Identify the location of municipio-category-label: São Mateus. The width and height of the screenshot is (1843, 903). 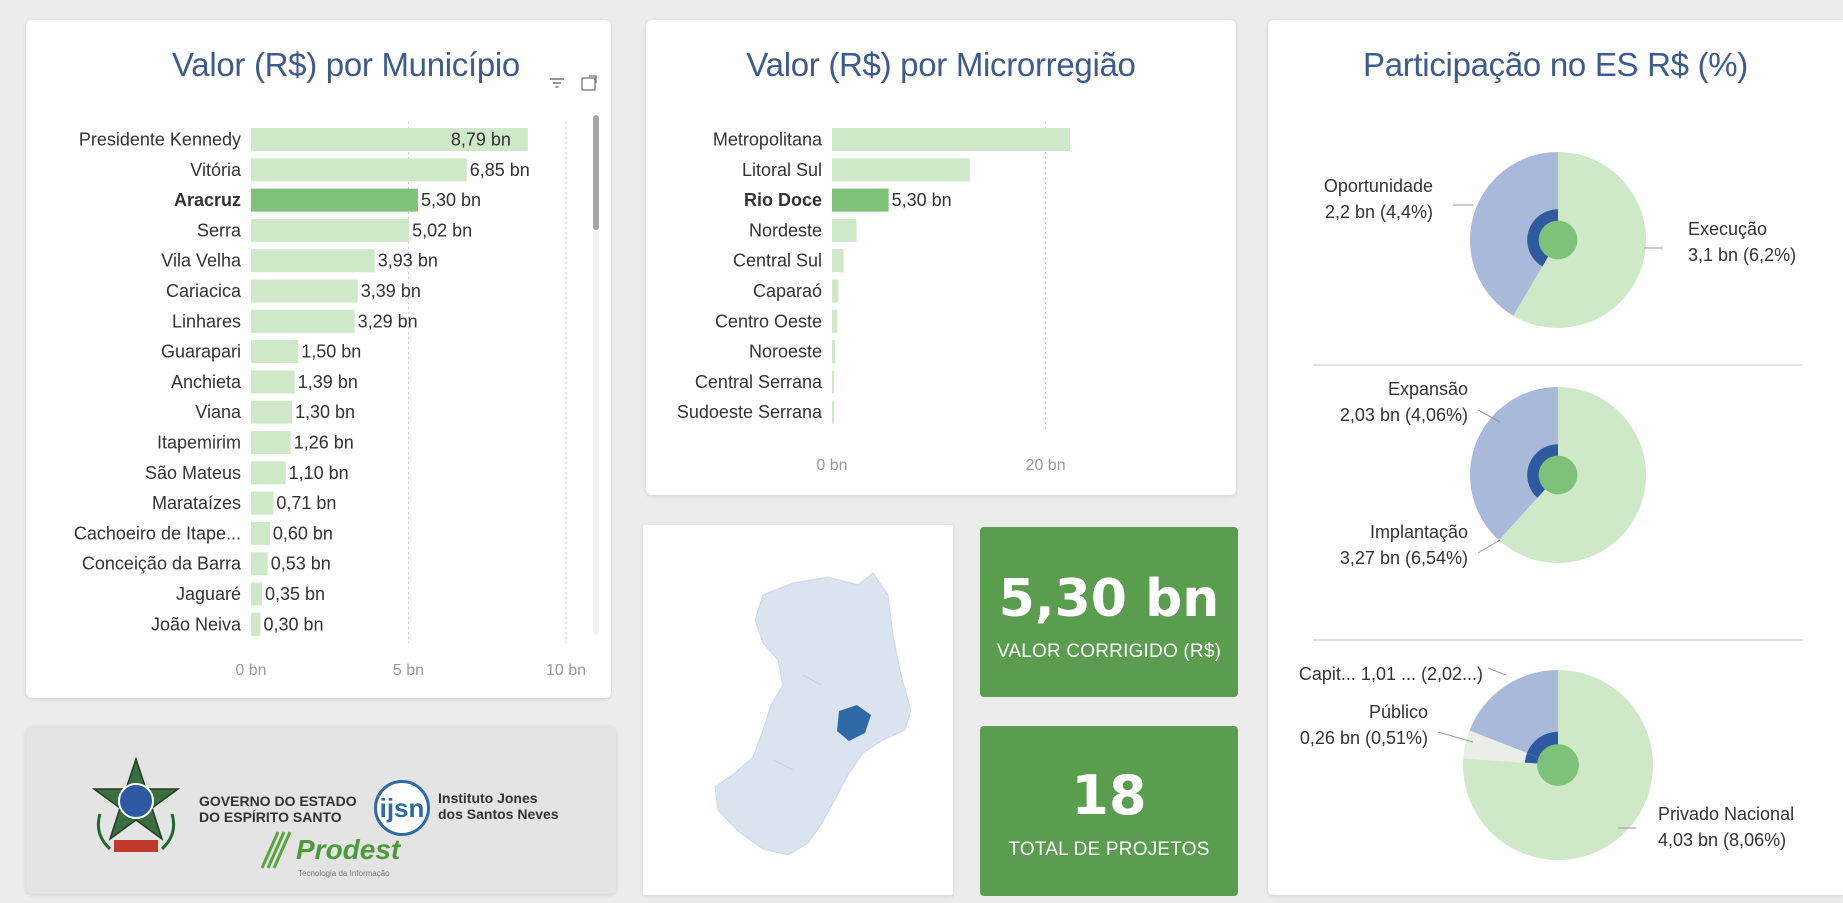
(193, 473).